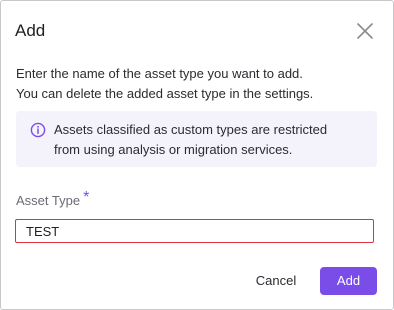  Describe the element at coordinates (48, 200) in the screenshot. I see `asset-type-label-text: Asset Type` at that location.